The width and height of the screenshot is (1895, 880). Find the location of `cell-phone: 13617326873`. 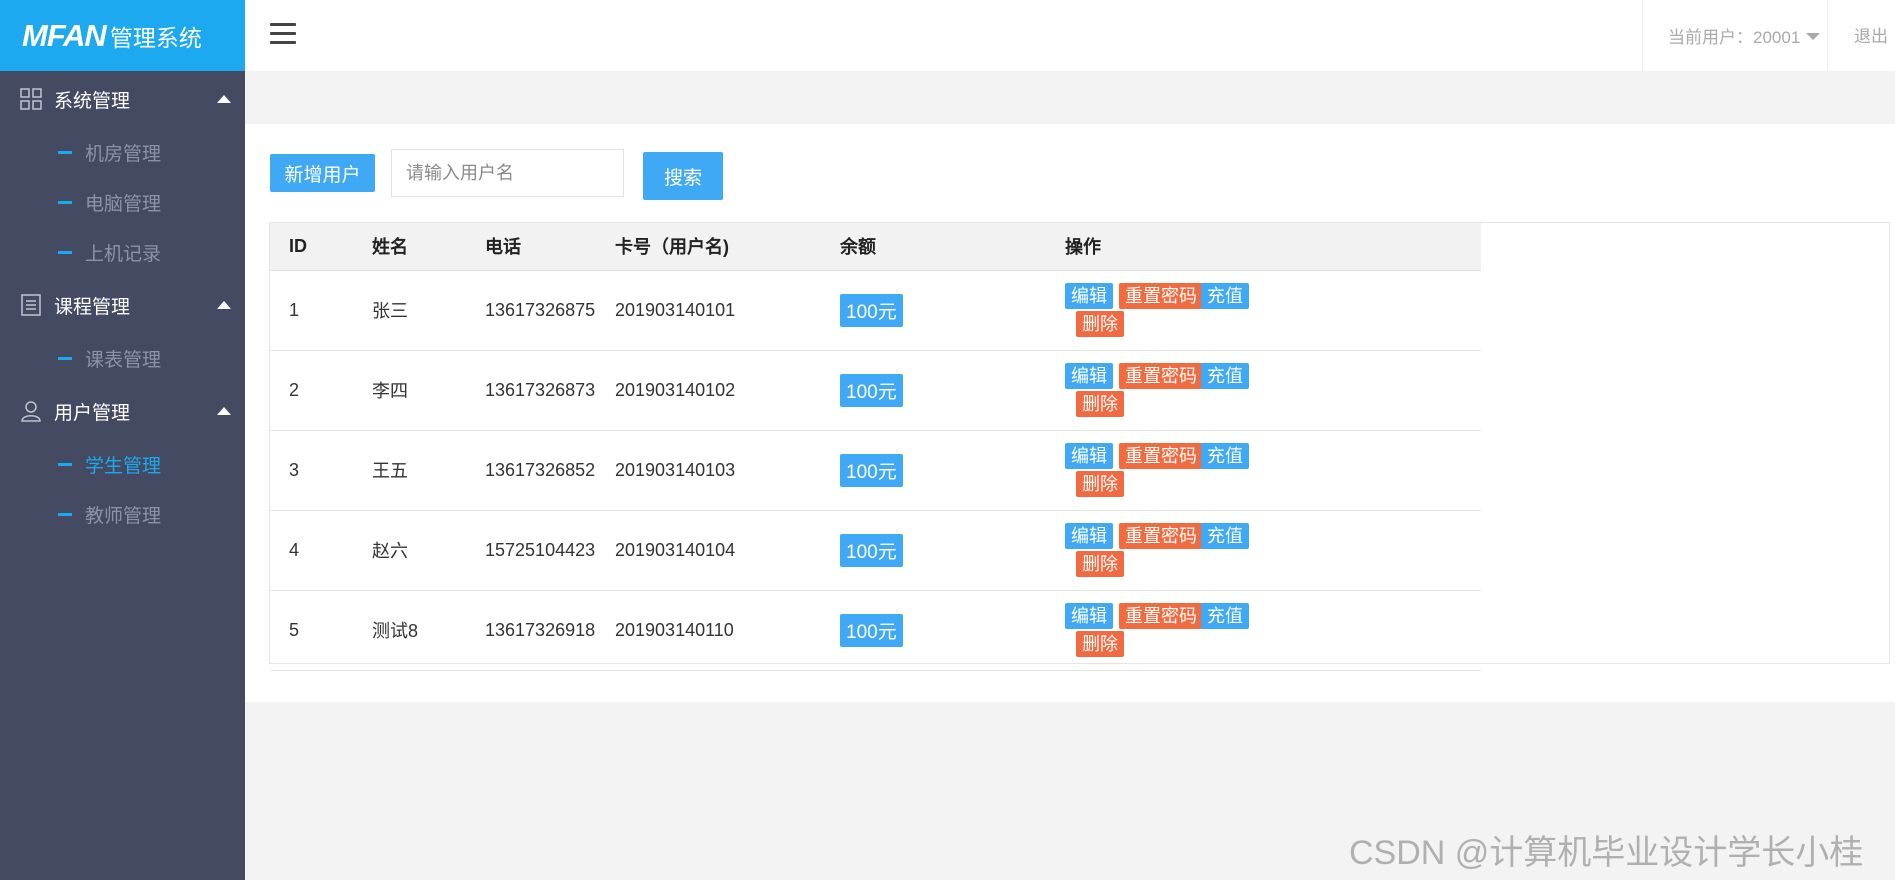

cell-phone: 13617326873 is located at coordinates (540, 389).